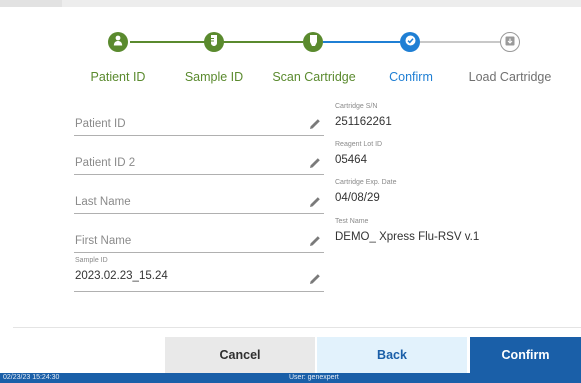 The width and height of the screenshot is (581, 383). I want to click on exp-date-label: Cartridge Exp. Date, so click(366, 182).